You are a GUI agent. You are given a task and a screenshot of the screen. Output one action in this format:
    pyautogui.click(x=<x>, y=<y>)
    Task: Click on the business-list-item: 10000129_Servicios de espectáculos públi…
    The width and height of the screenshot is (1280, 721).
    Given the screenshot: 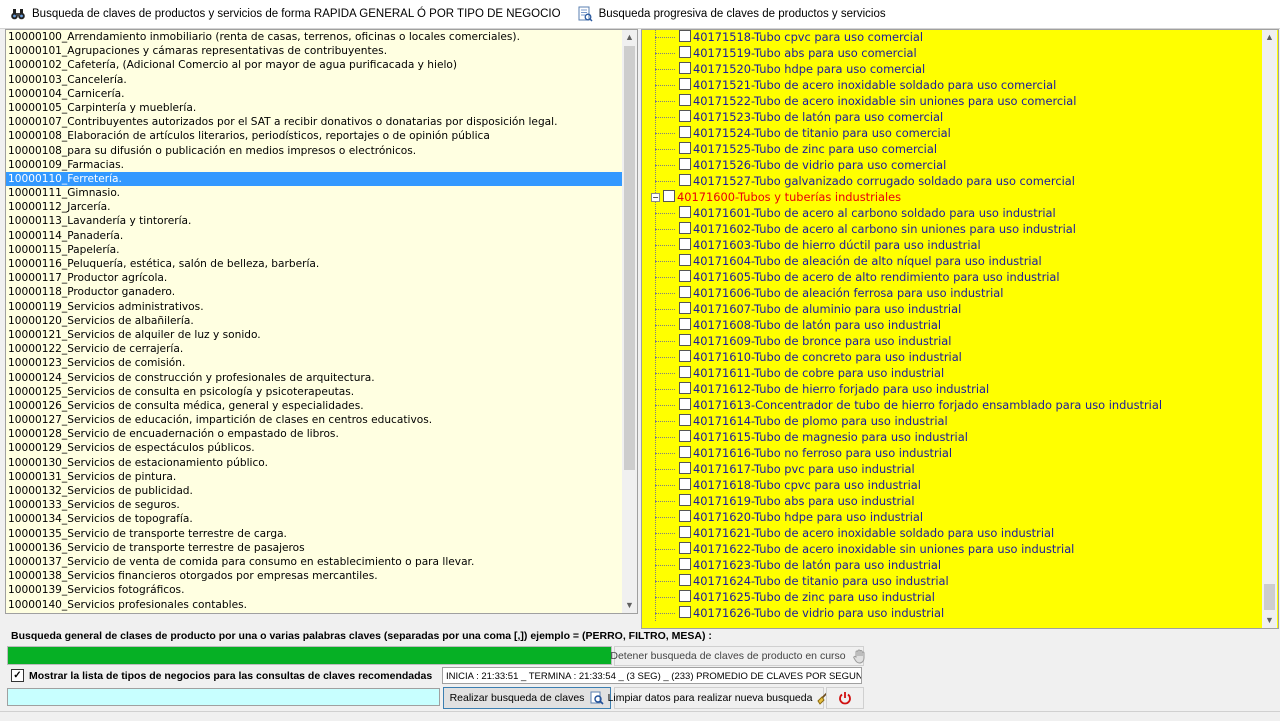 What is the action you would take?
    pyautogui.click(x=314, y=448)
    